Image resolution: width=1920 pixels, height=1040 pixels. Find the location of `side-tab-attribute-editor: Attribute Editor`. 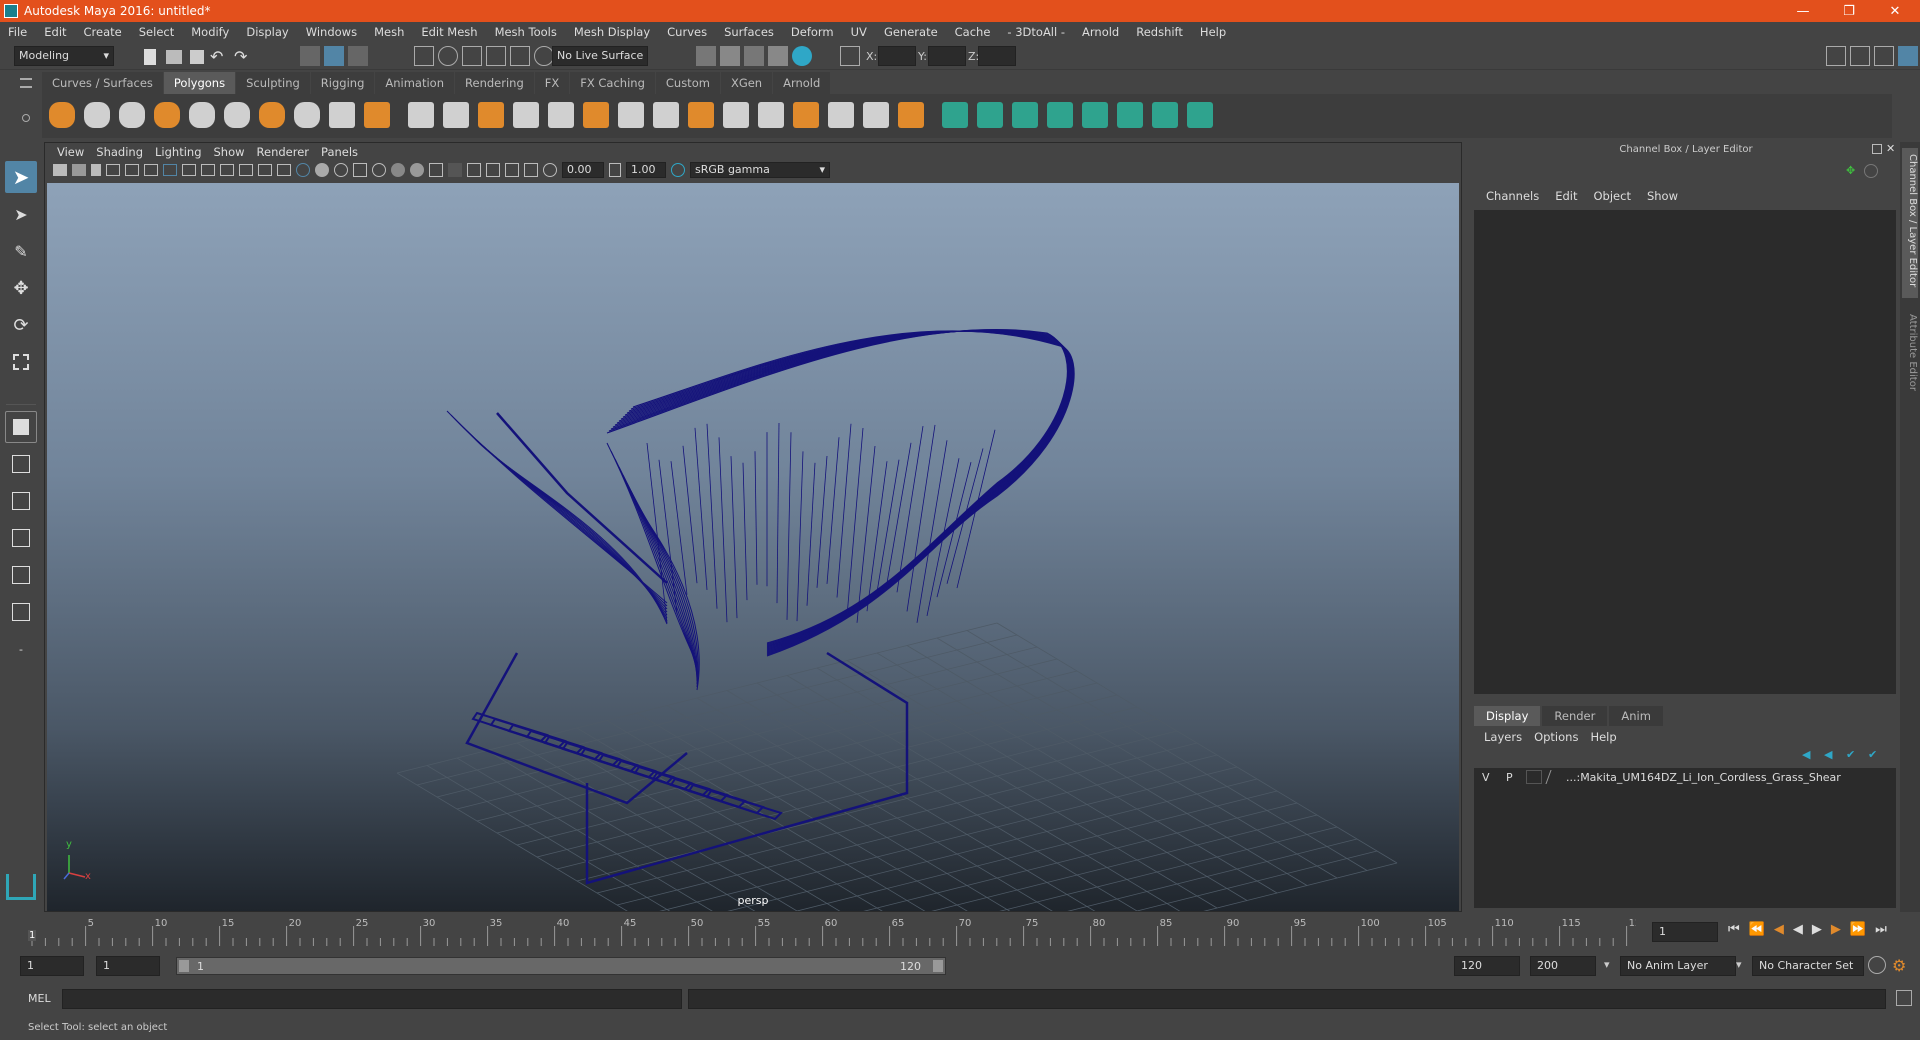

side-tab-attribute-editor: Attribute Editor is located at coordinates (1910, 358).